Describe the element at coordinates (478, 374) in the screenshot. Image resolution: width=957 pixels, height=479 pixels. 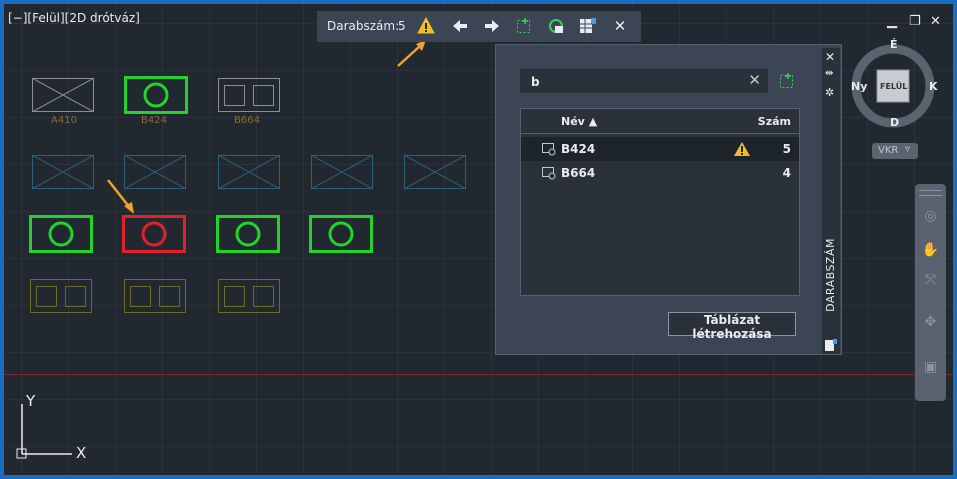
I see `x-axis-line` at that location.